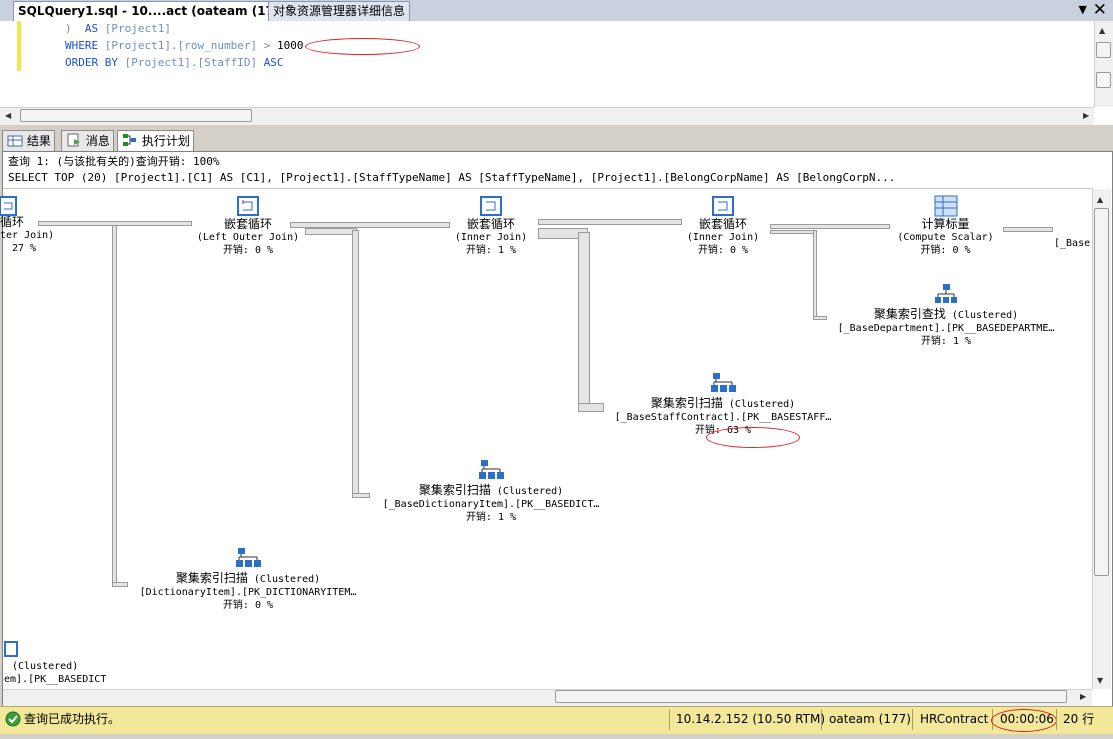 The height and width of the screenshot is (739, 1113). What do you see at coordinates (72, 719) in the screenshot?
I see `status-message: 查询已成功执行。` at bounding box center [72, 719].